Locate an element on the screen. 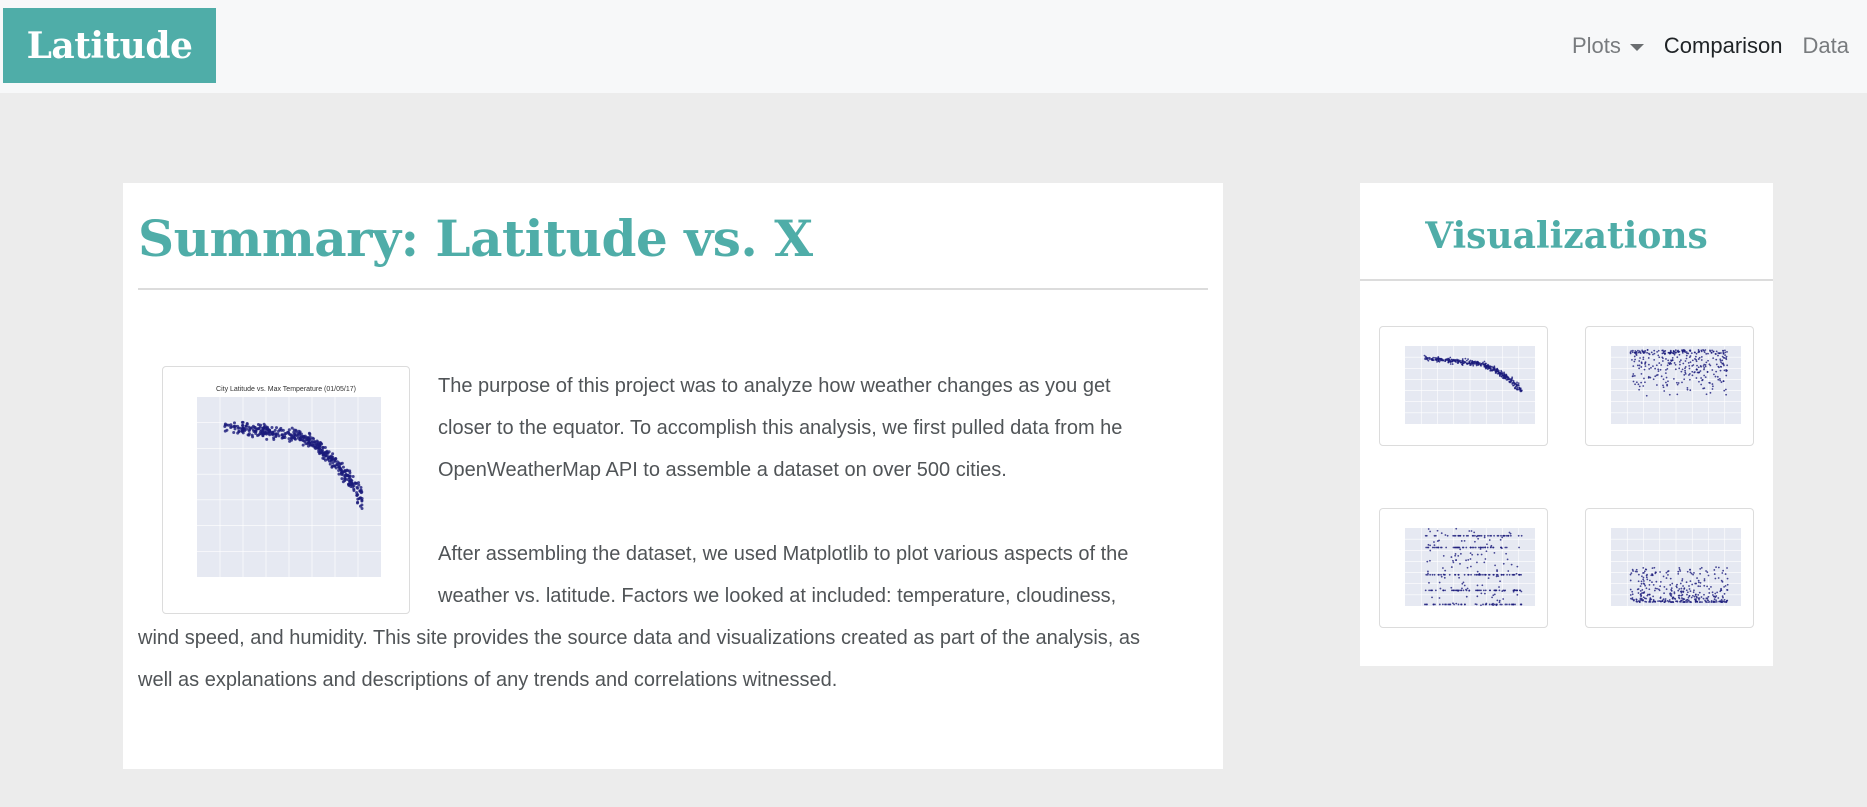  cloudiness-thumbnail-plot is located at coordinates (1470, 567).